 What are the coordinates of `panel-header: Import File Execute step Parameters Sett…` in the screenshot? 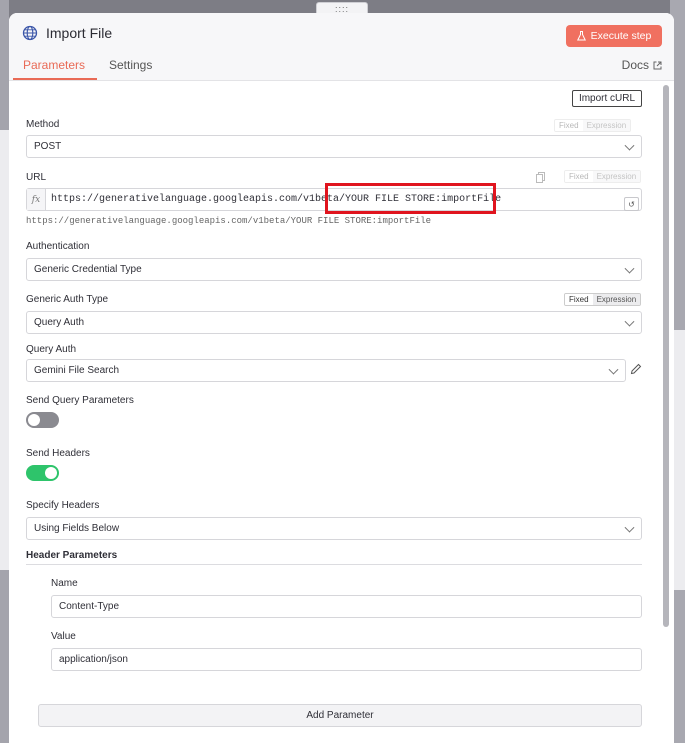 It's located at (341, 47).